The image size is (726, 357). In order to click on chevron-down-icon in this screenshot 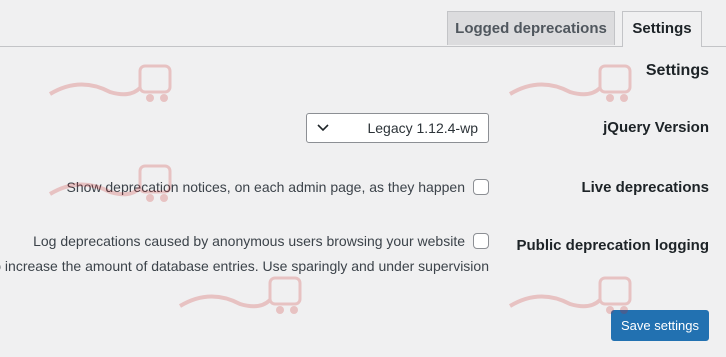, I will do `click(323, 128)`.